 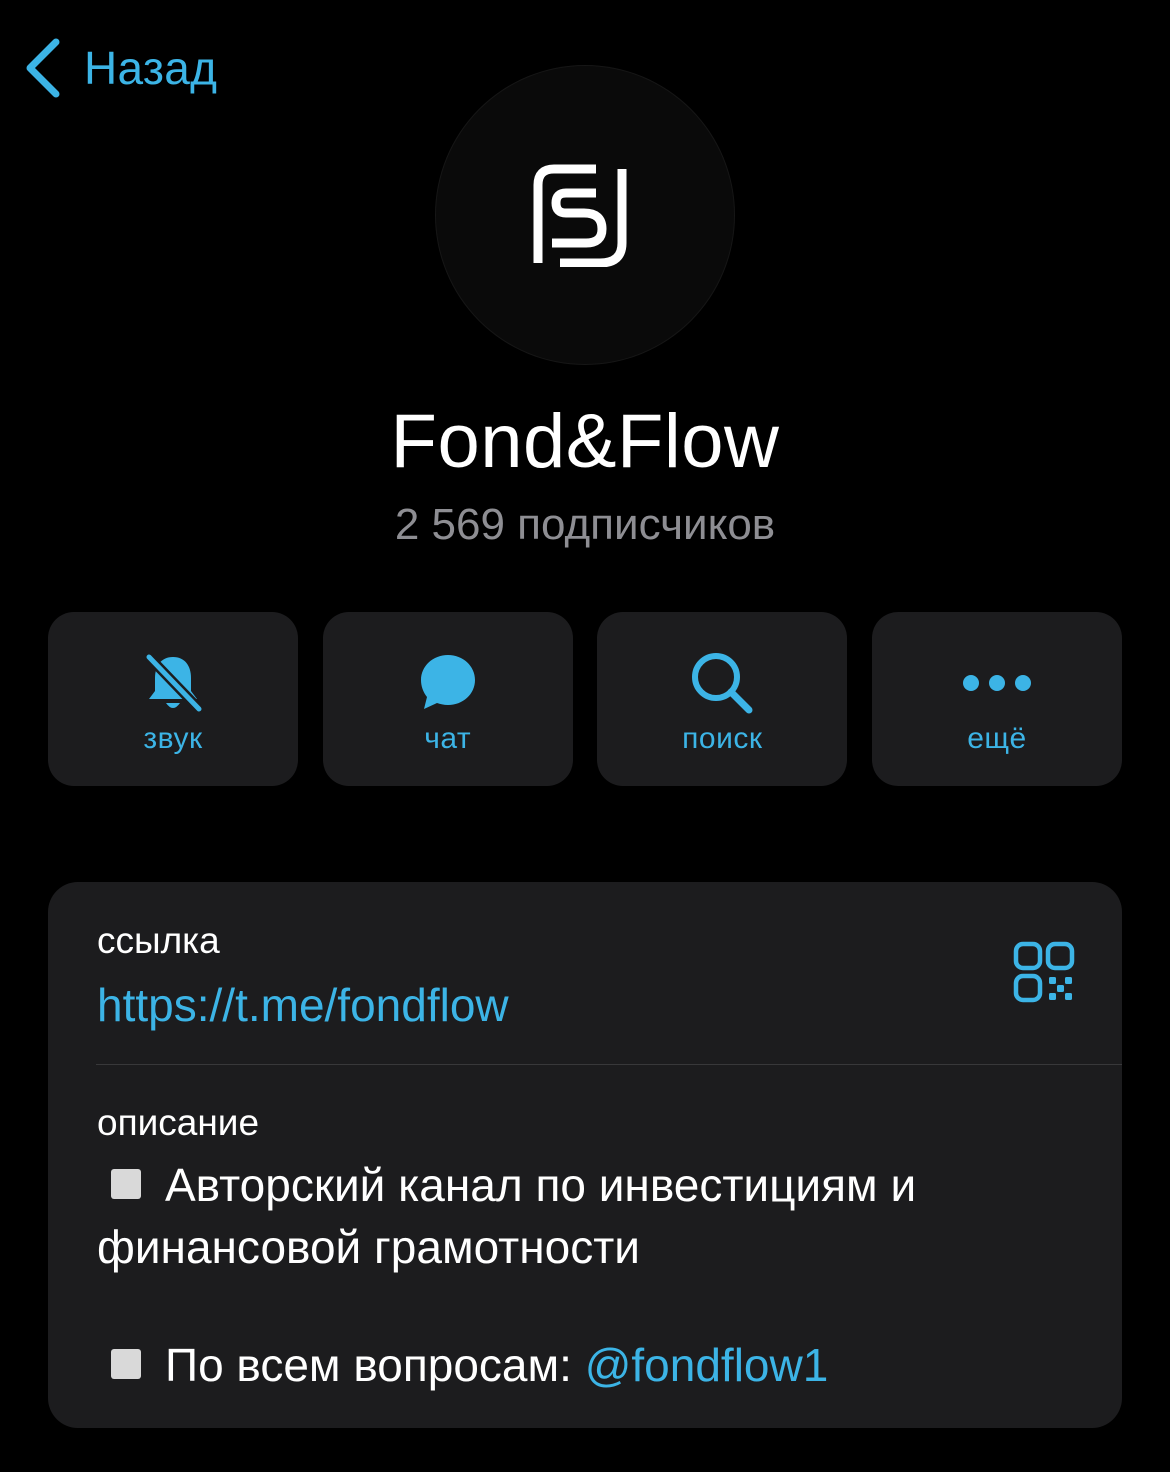 I want to click on chat-button: чат, so click(x=447, y=699).